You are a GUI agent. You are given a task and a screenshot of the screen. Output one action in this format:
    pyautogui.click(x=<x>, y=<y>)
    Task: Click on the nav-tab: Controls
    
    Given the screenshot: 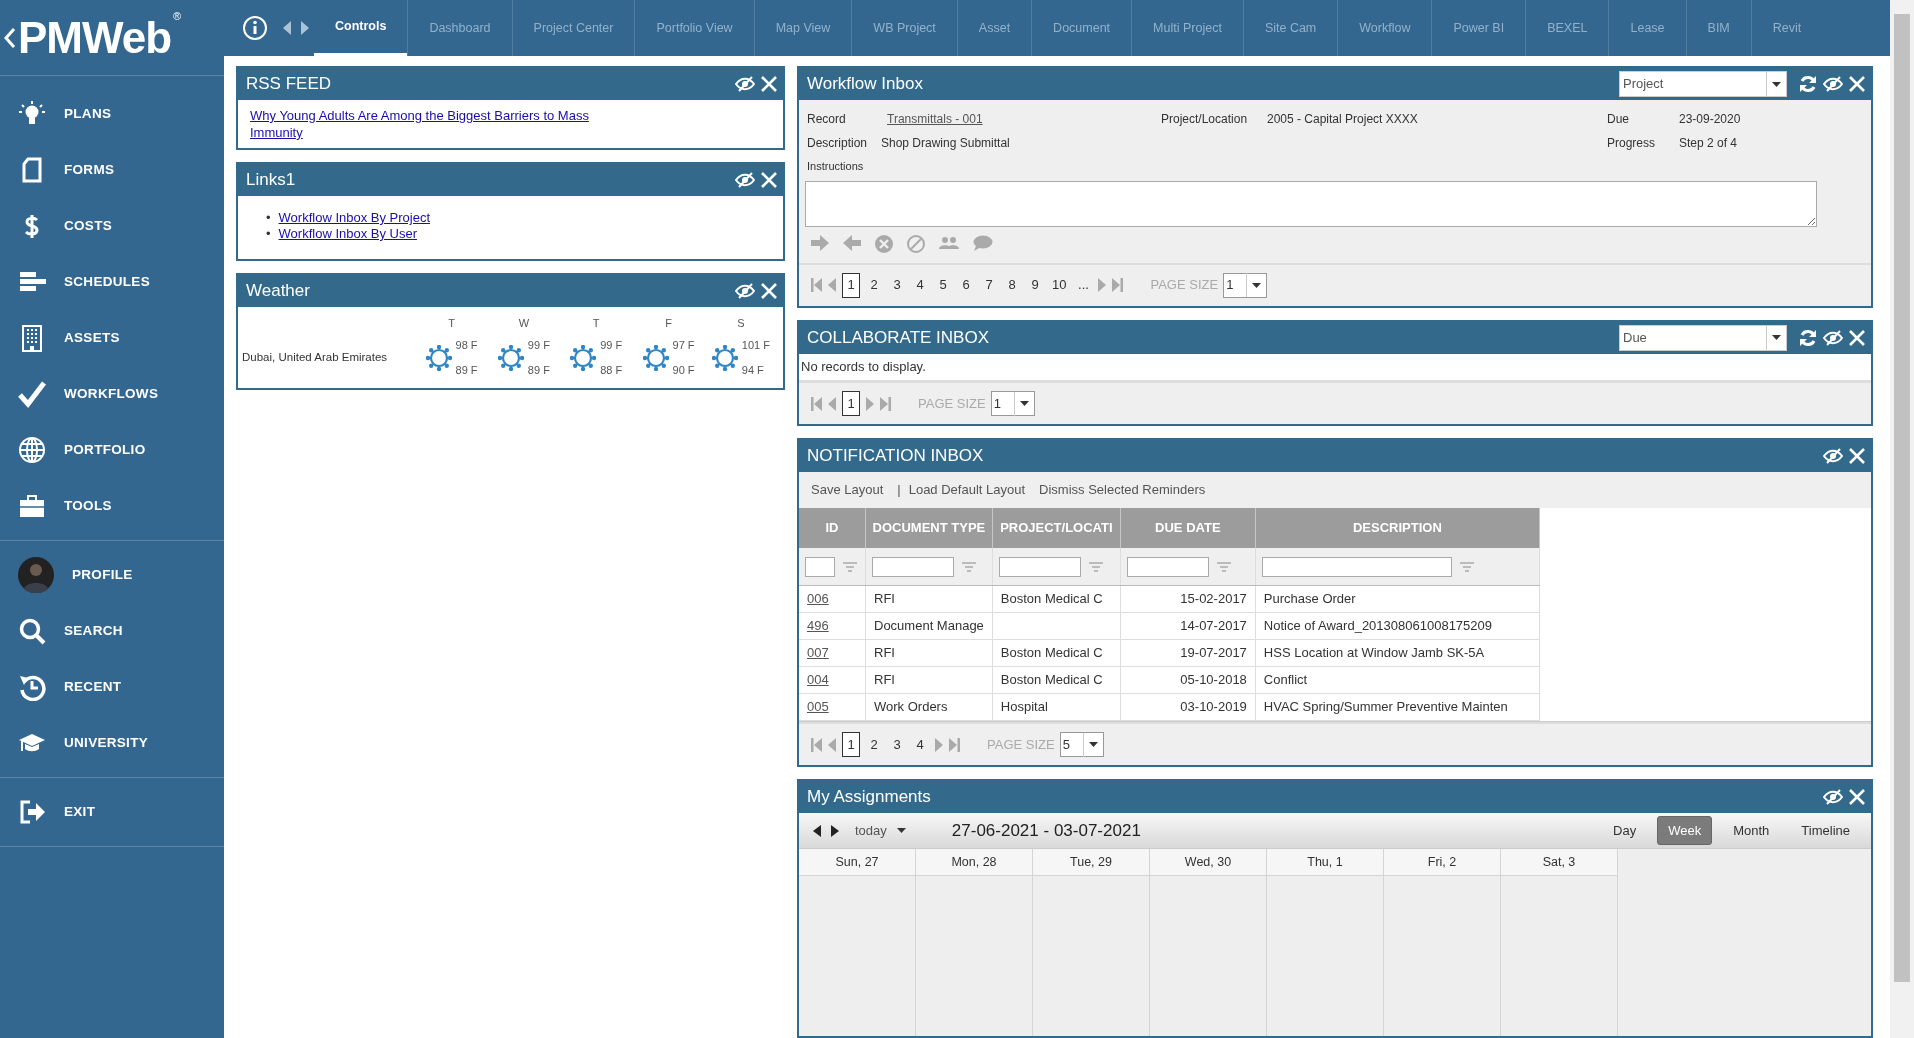 What is the action you would take?
    pyautogui.click(x=361, y=28)
    